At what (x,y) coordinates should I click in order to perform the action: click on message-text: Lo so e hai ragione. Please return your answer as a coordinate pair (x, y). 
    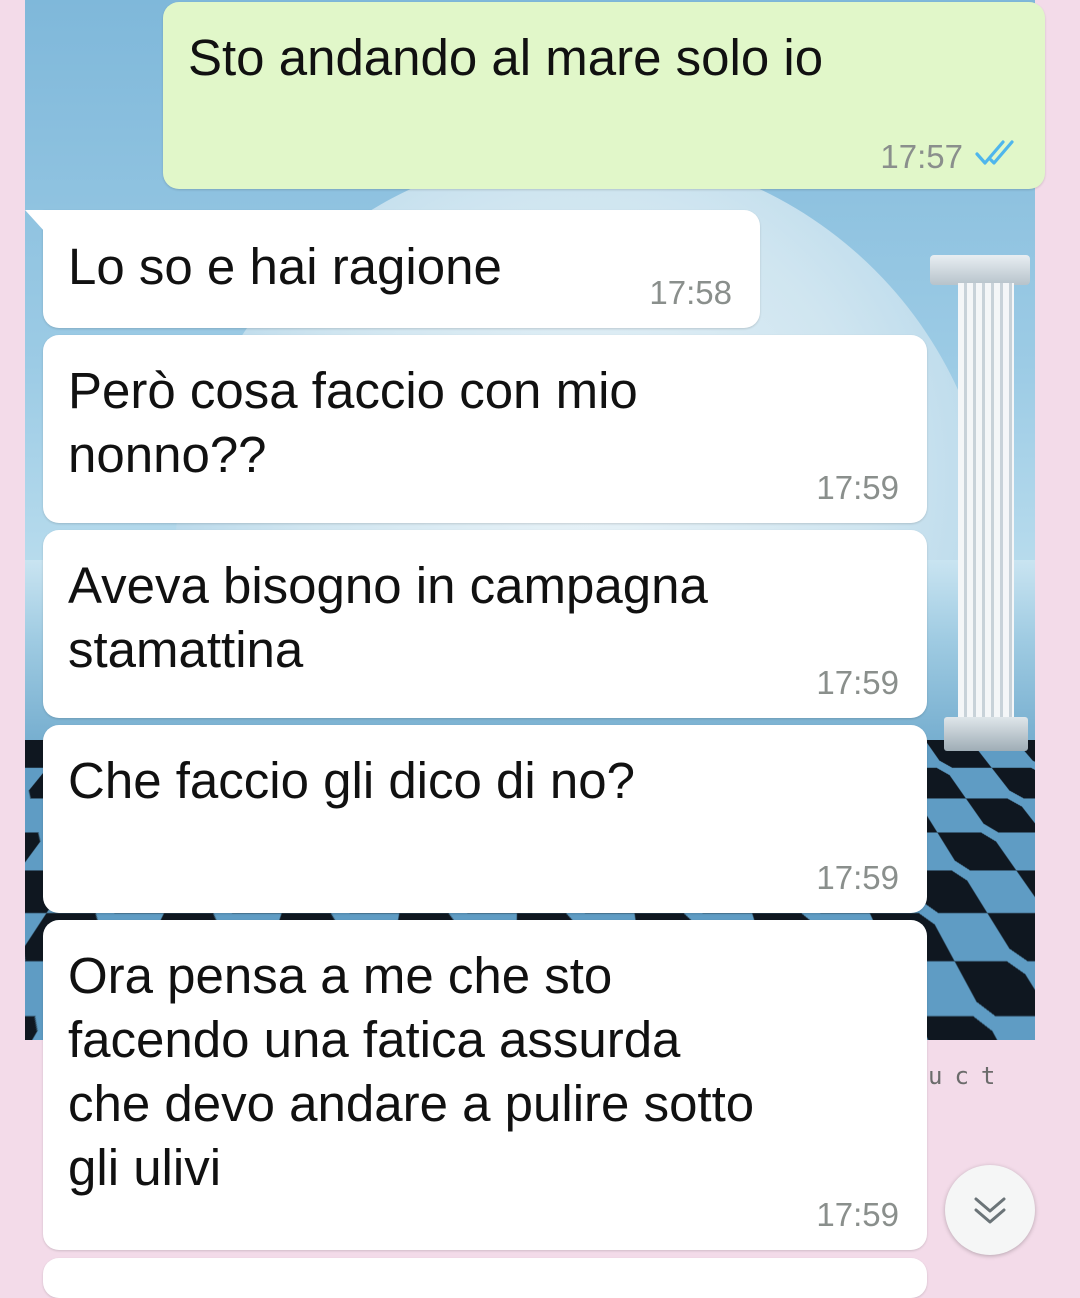
    Looking at the image, I should click on (285, 266).